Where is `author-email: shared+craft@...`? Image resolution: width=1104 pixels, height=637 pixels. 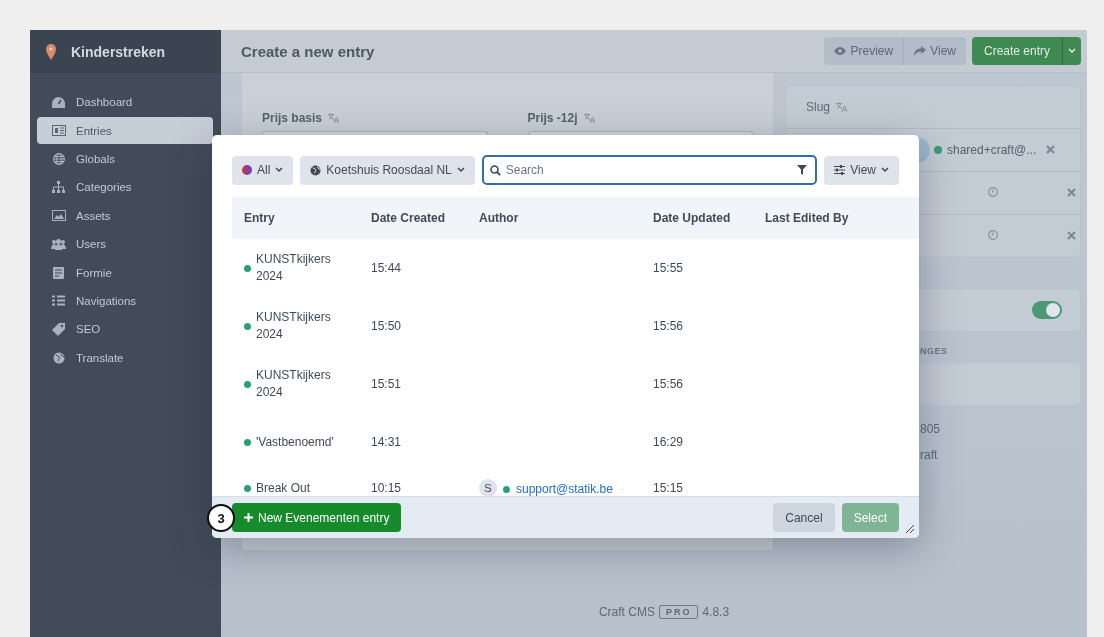 author-email: shared+craft@... is located at coordinates (992, 150).